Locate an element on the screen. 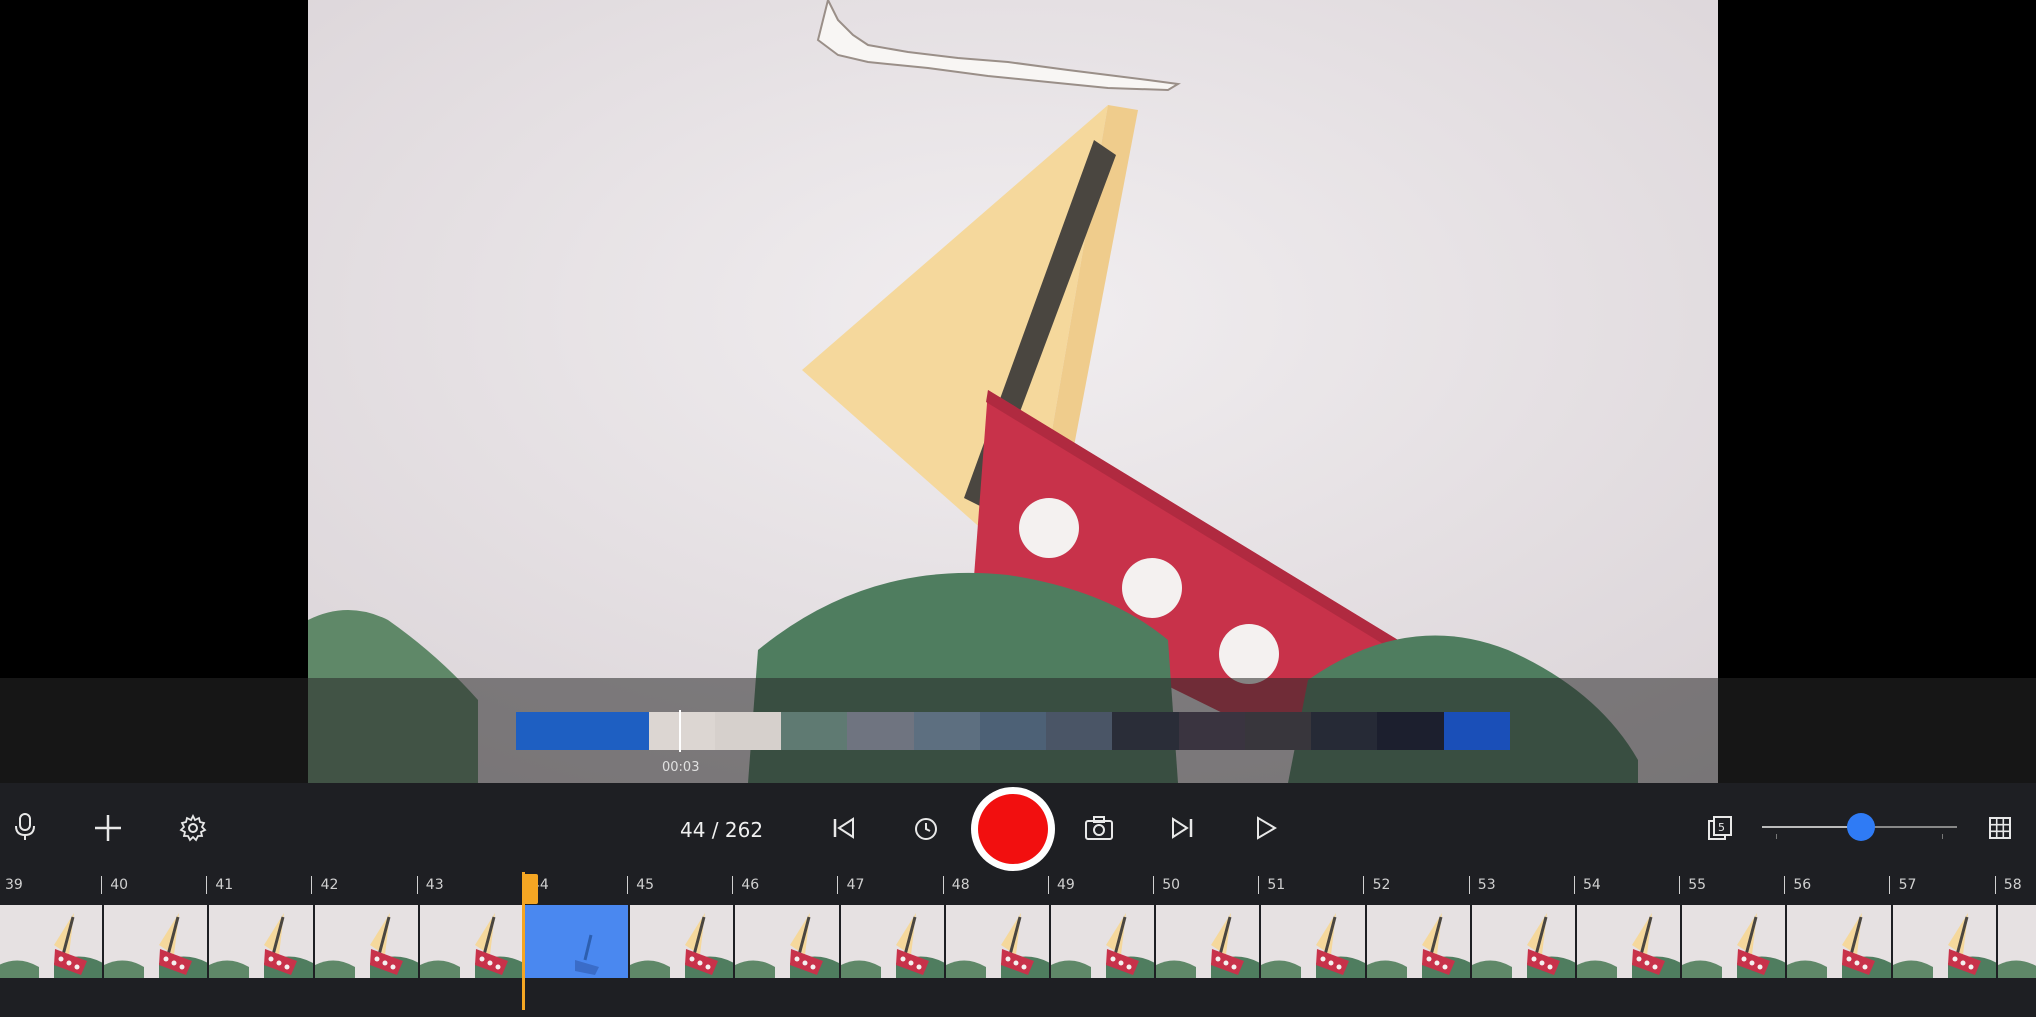  onion-skin-icon: 5 is located at coordinates (1720, 828).